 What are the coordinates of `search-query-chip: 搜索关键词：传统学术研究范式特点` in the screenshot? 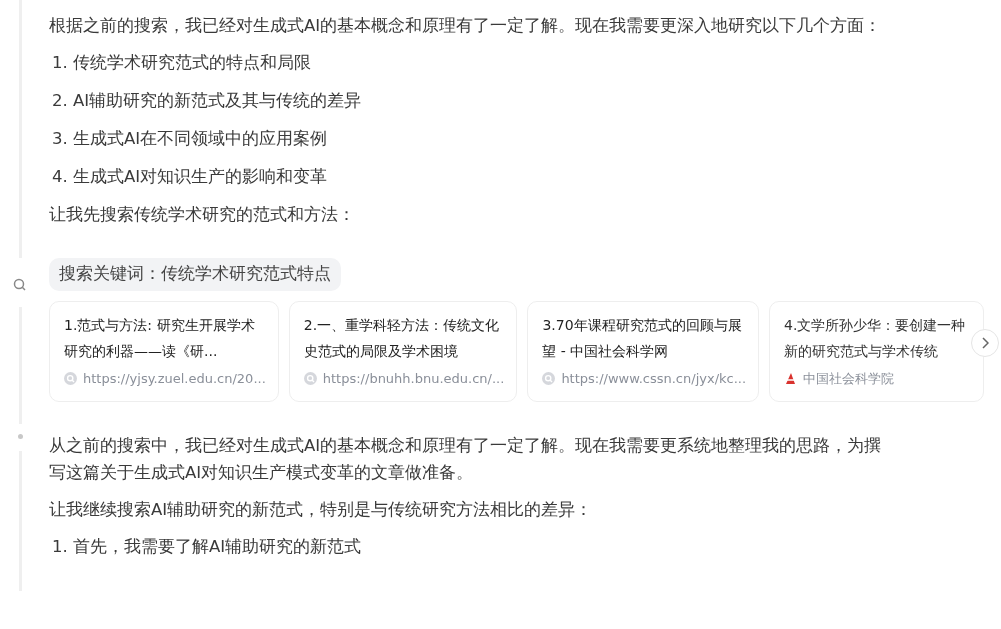 It's located at (195, 274).